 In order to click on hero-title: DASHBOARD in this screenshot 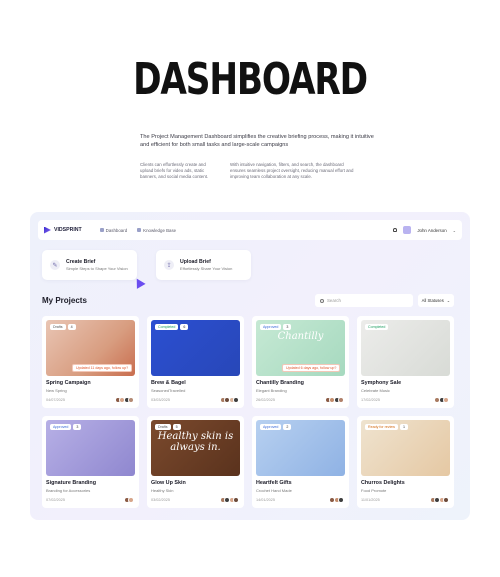, I will do `click(250, 79)`.